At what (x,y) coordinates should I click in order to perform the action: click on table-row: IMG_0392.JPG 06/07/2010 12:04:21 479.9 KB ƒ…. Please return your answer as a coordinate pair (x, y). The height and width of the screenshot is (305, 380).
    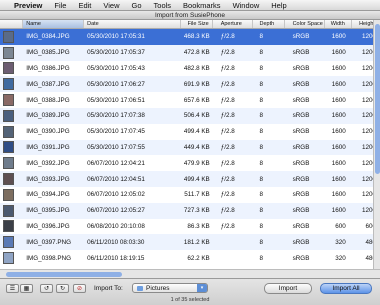
    Looking at the image, I should click on (190, 163).